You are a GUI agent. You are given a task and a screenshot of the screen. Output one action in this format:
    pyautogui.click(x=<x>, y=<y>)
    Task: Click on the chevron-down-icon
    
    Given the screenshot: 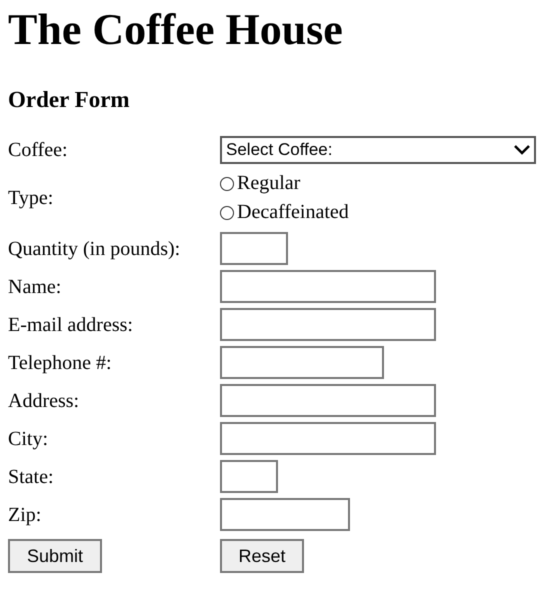 What is the action you would take?
    pyautogui.click(x=522, y=150)
    